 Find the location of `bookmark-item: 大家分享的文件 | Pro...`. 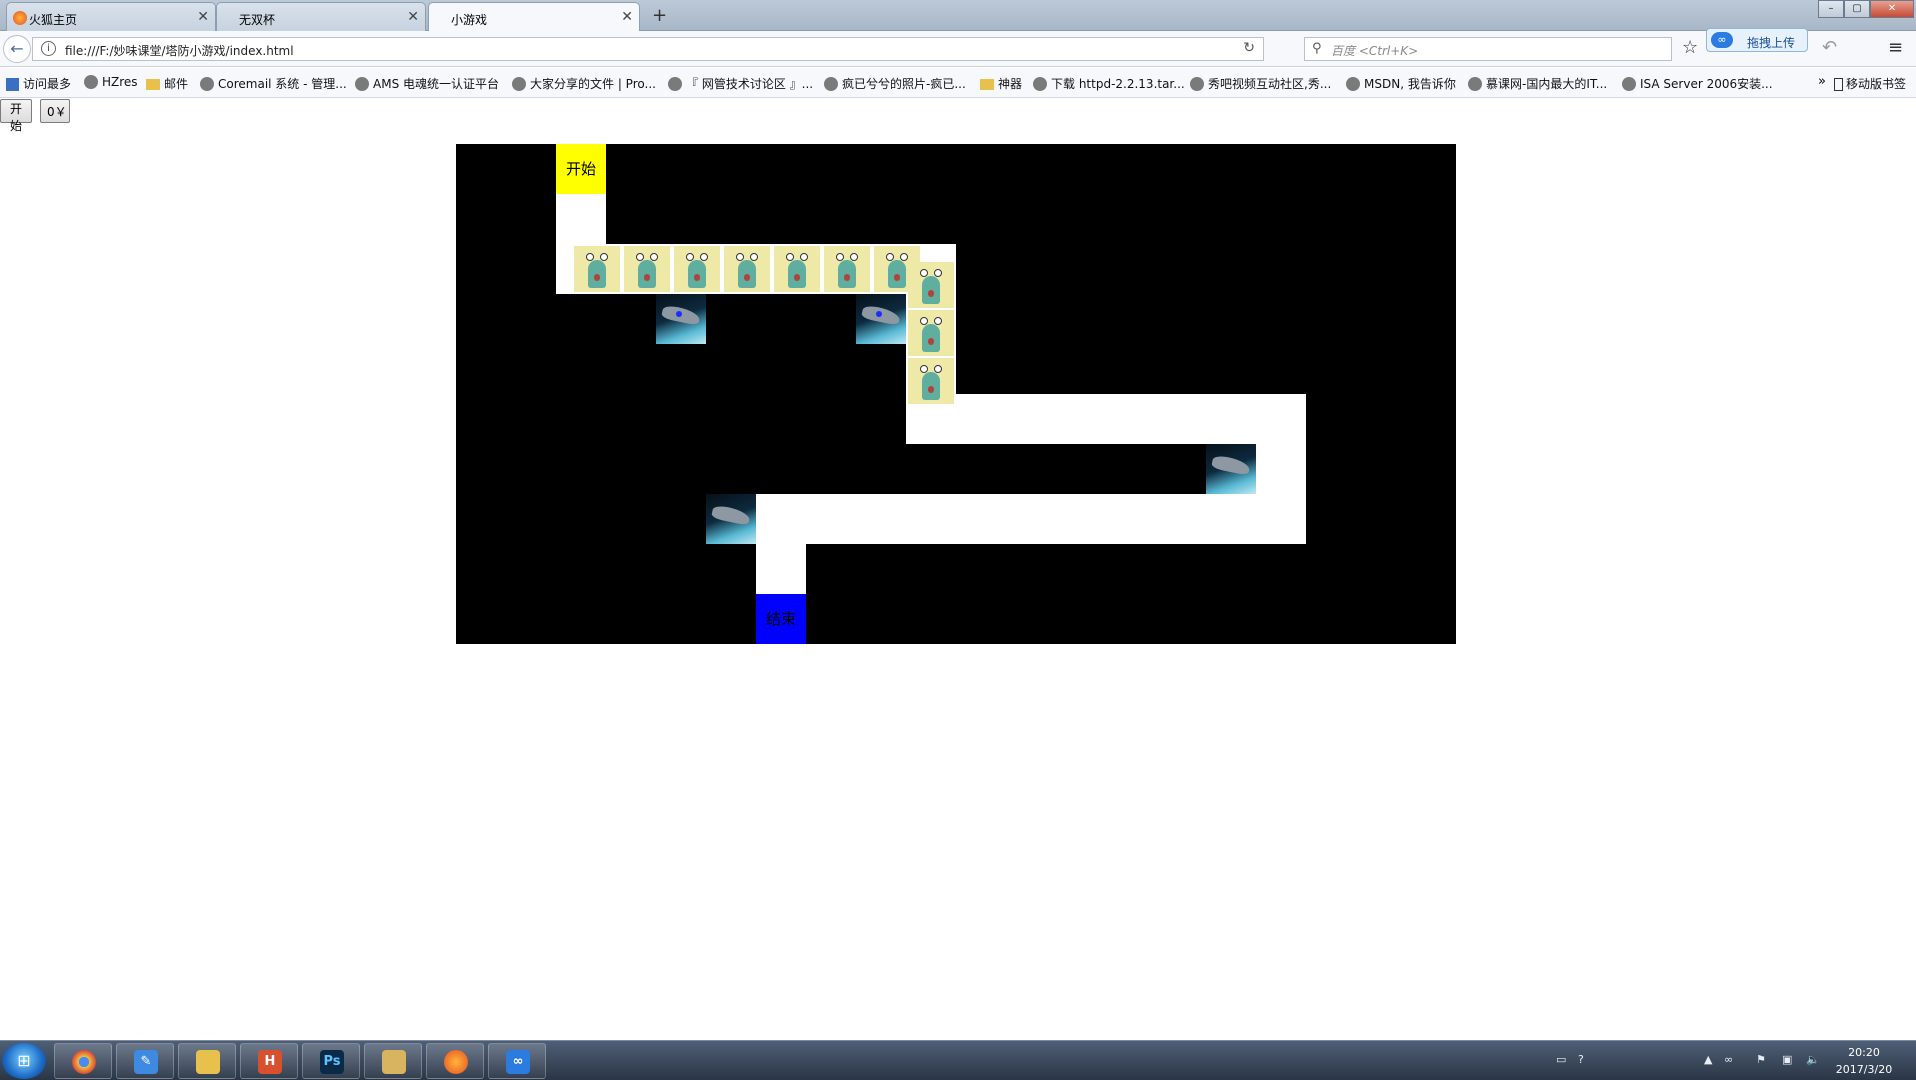

bookmark-item: 大家分享的文件 | Pro... is located at coordinates (584, 83).